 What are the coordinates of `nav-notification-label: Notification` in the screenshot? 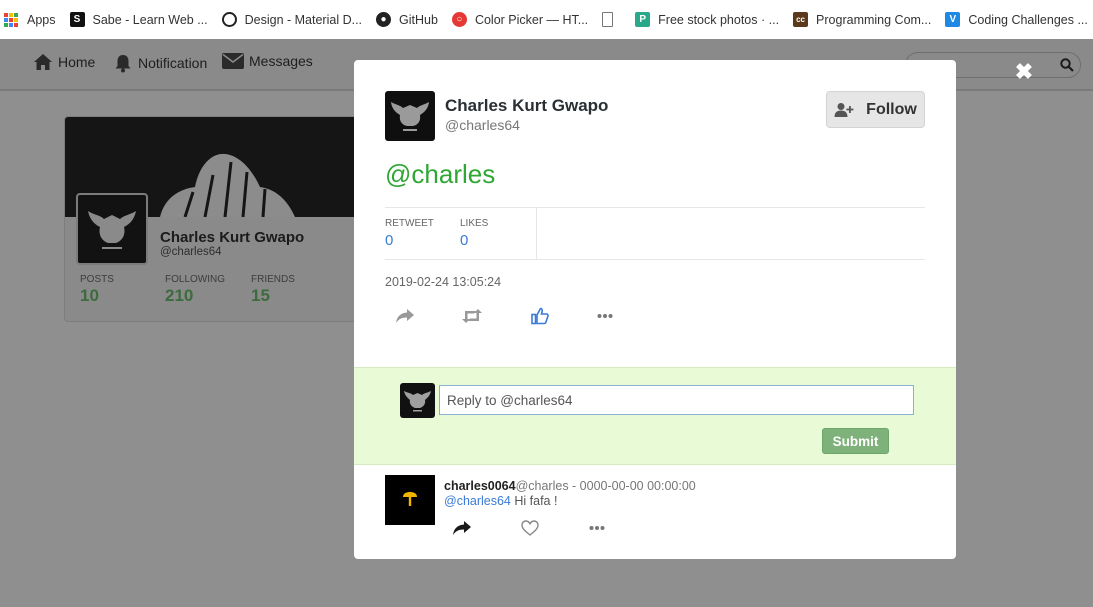 It's located at (173, 63).